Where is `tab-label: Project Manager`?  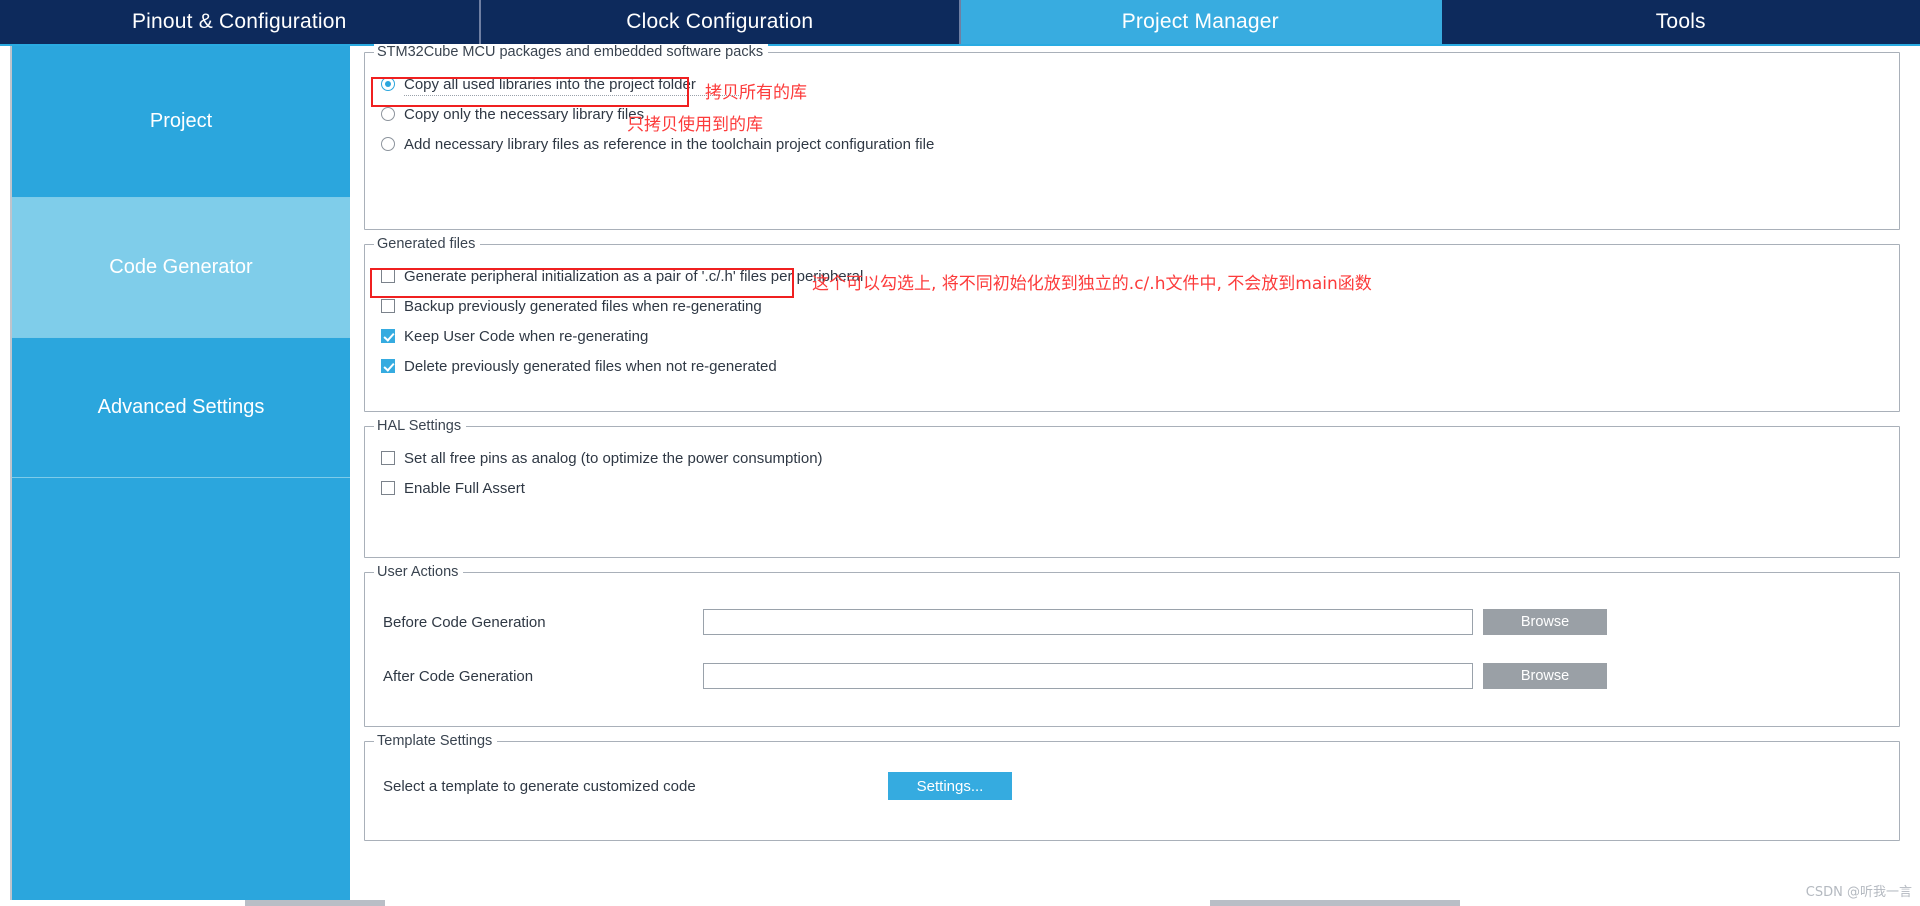 tab-label: Project Manager is located at coordinates (1200, 21).